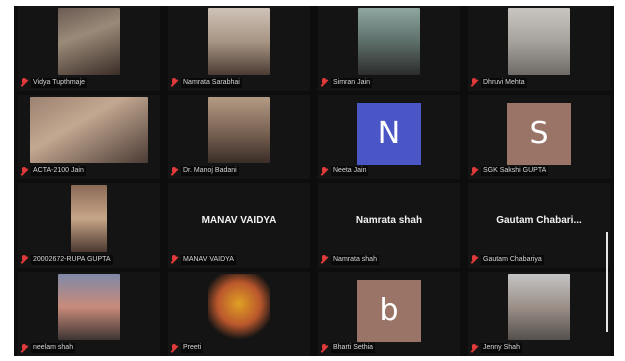 The image size is (625, 361). I want to click on participant-name: Preeti, so click(192, 348).